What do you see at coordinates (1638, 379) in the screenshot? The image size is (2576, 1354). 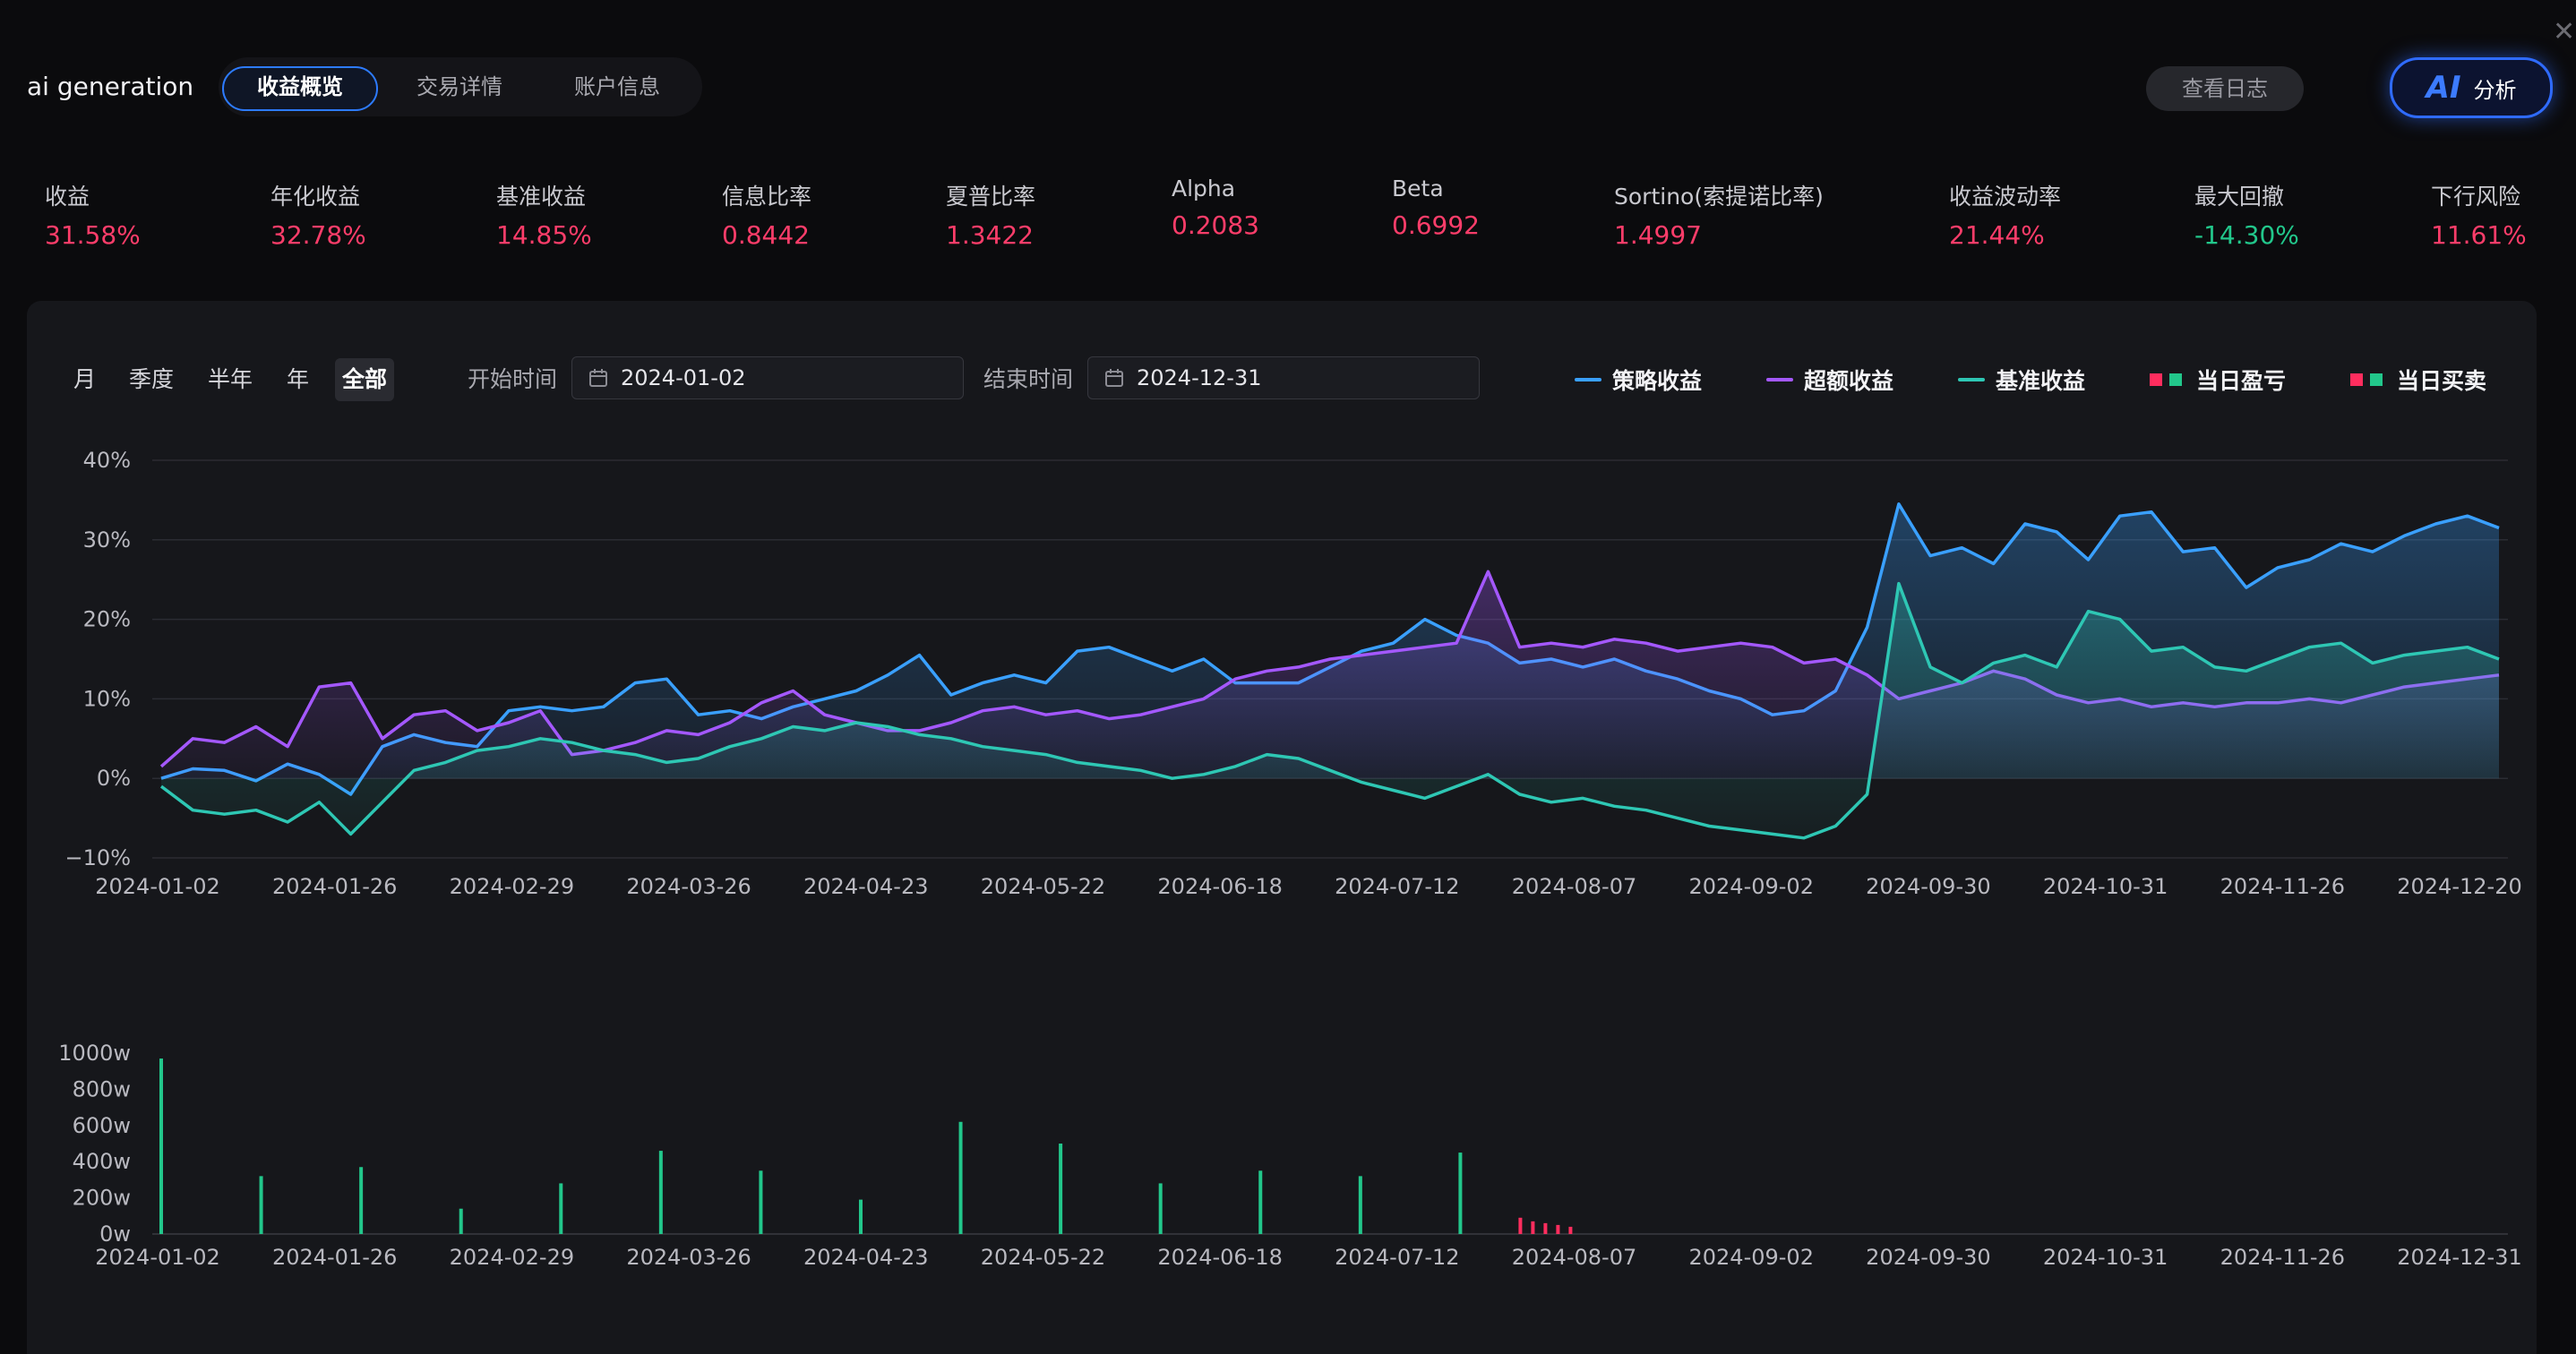 I see `legend-strategy-return: 策略收益` at bounding box center [1638, 379].